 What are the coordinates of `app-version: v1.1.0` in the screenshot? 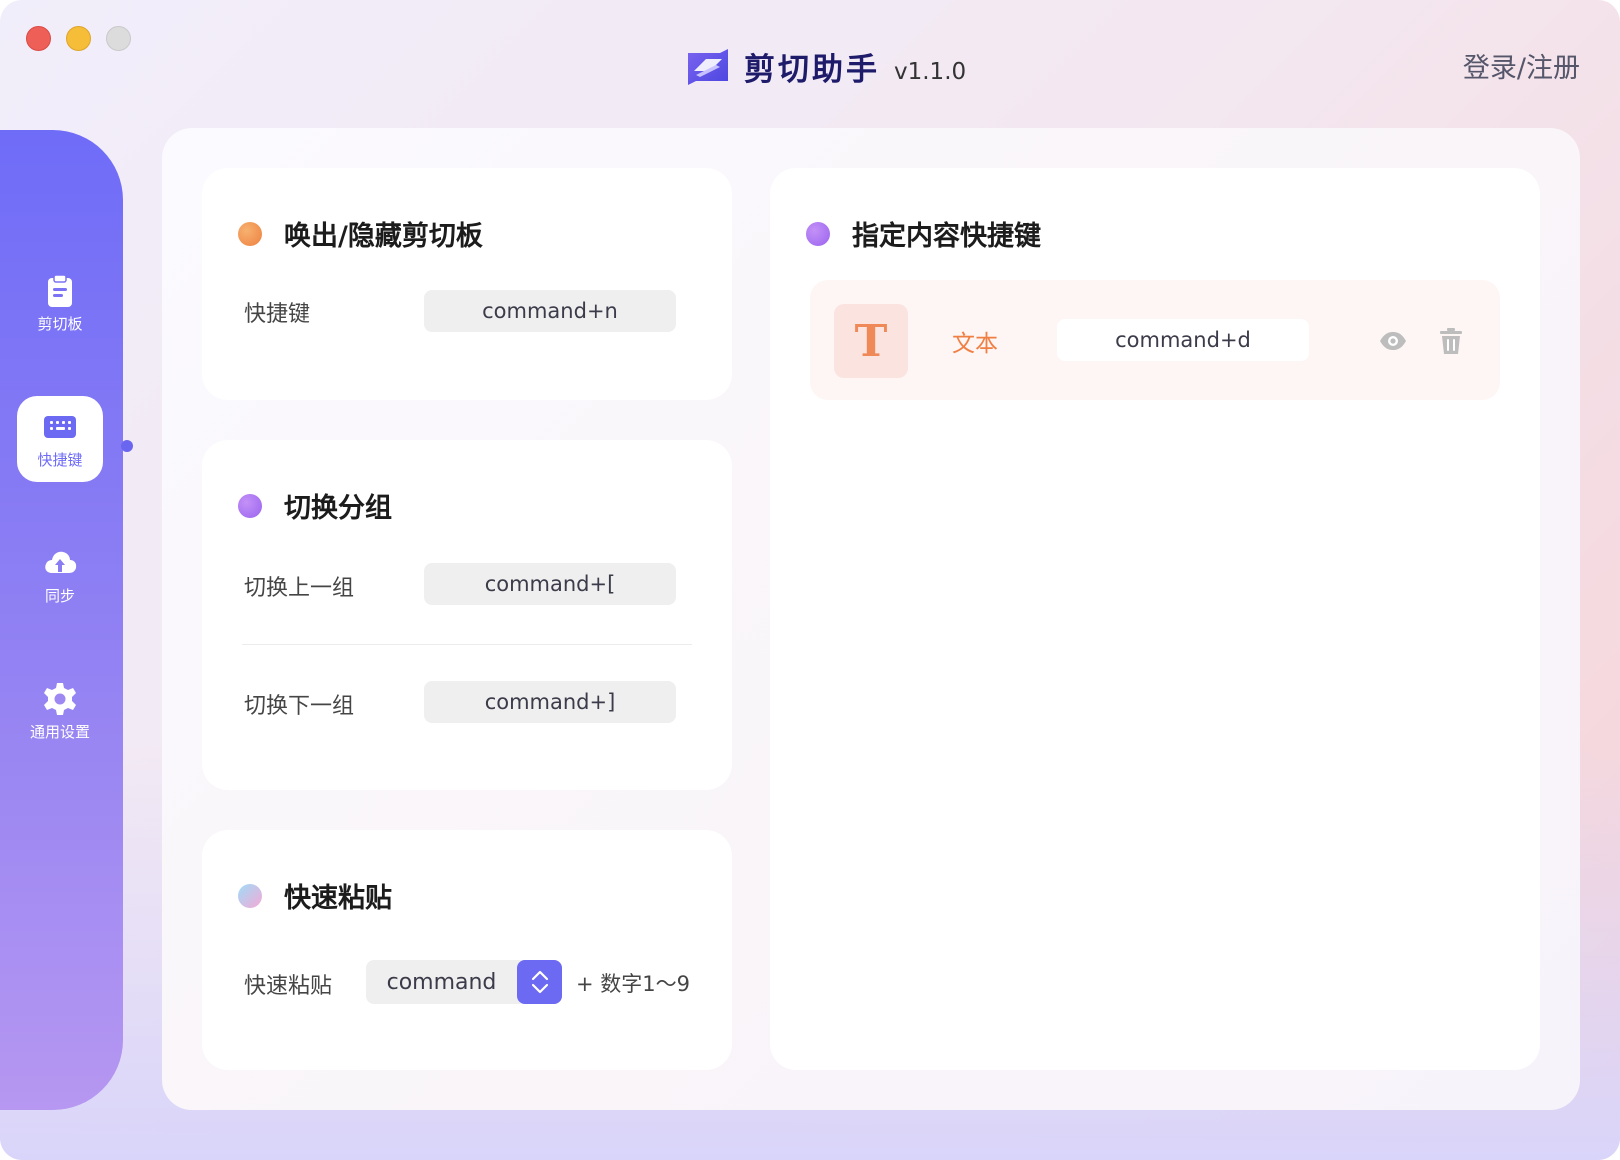 It's located at (930, 71).